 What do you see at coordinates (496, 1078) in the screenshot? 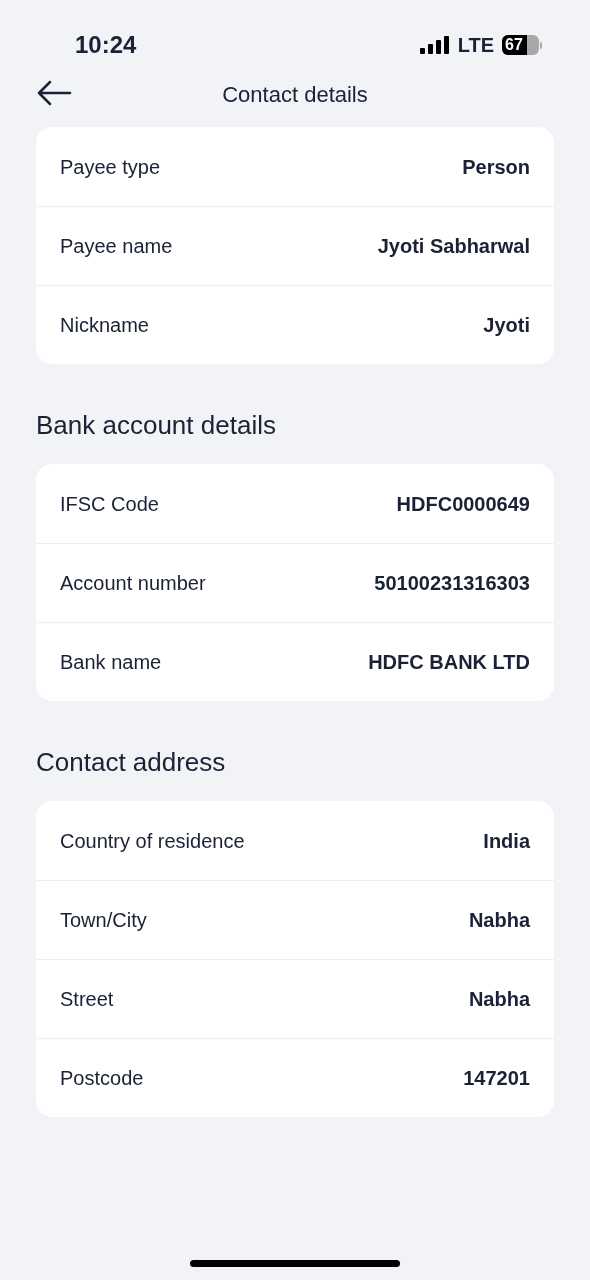
I see `field-value: 147201` at bounding box center [496, 1078].